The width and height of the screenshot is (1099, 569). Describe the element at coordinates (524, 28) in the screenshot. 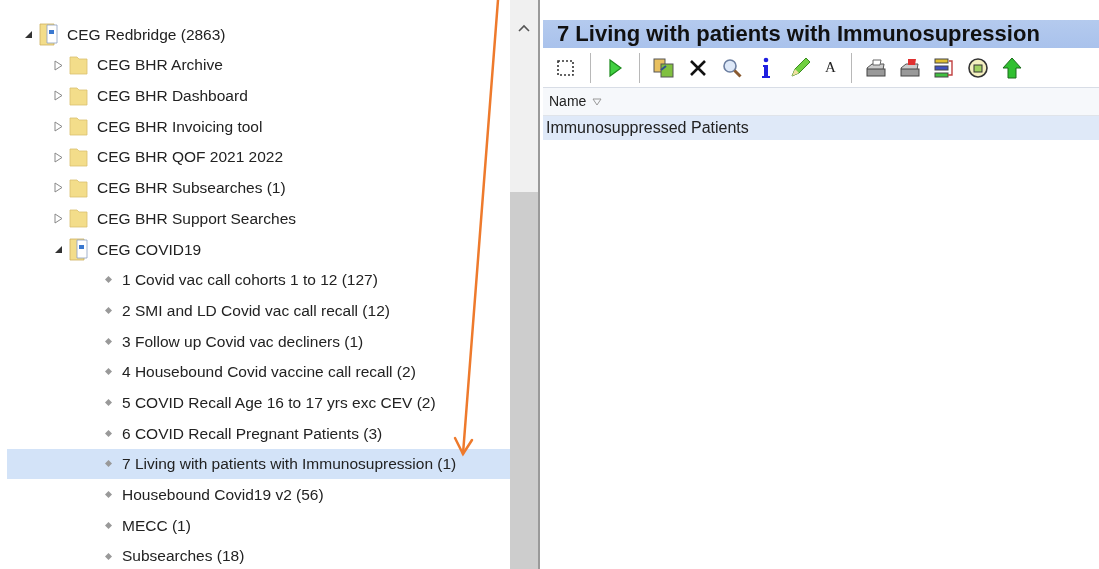

I see `scroll-up-icon` at that location.